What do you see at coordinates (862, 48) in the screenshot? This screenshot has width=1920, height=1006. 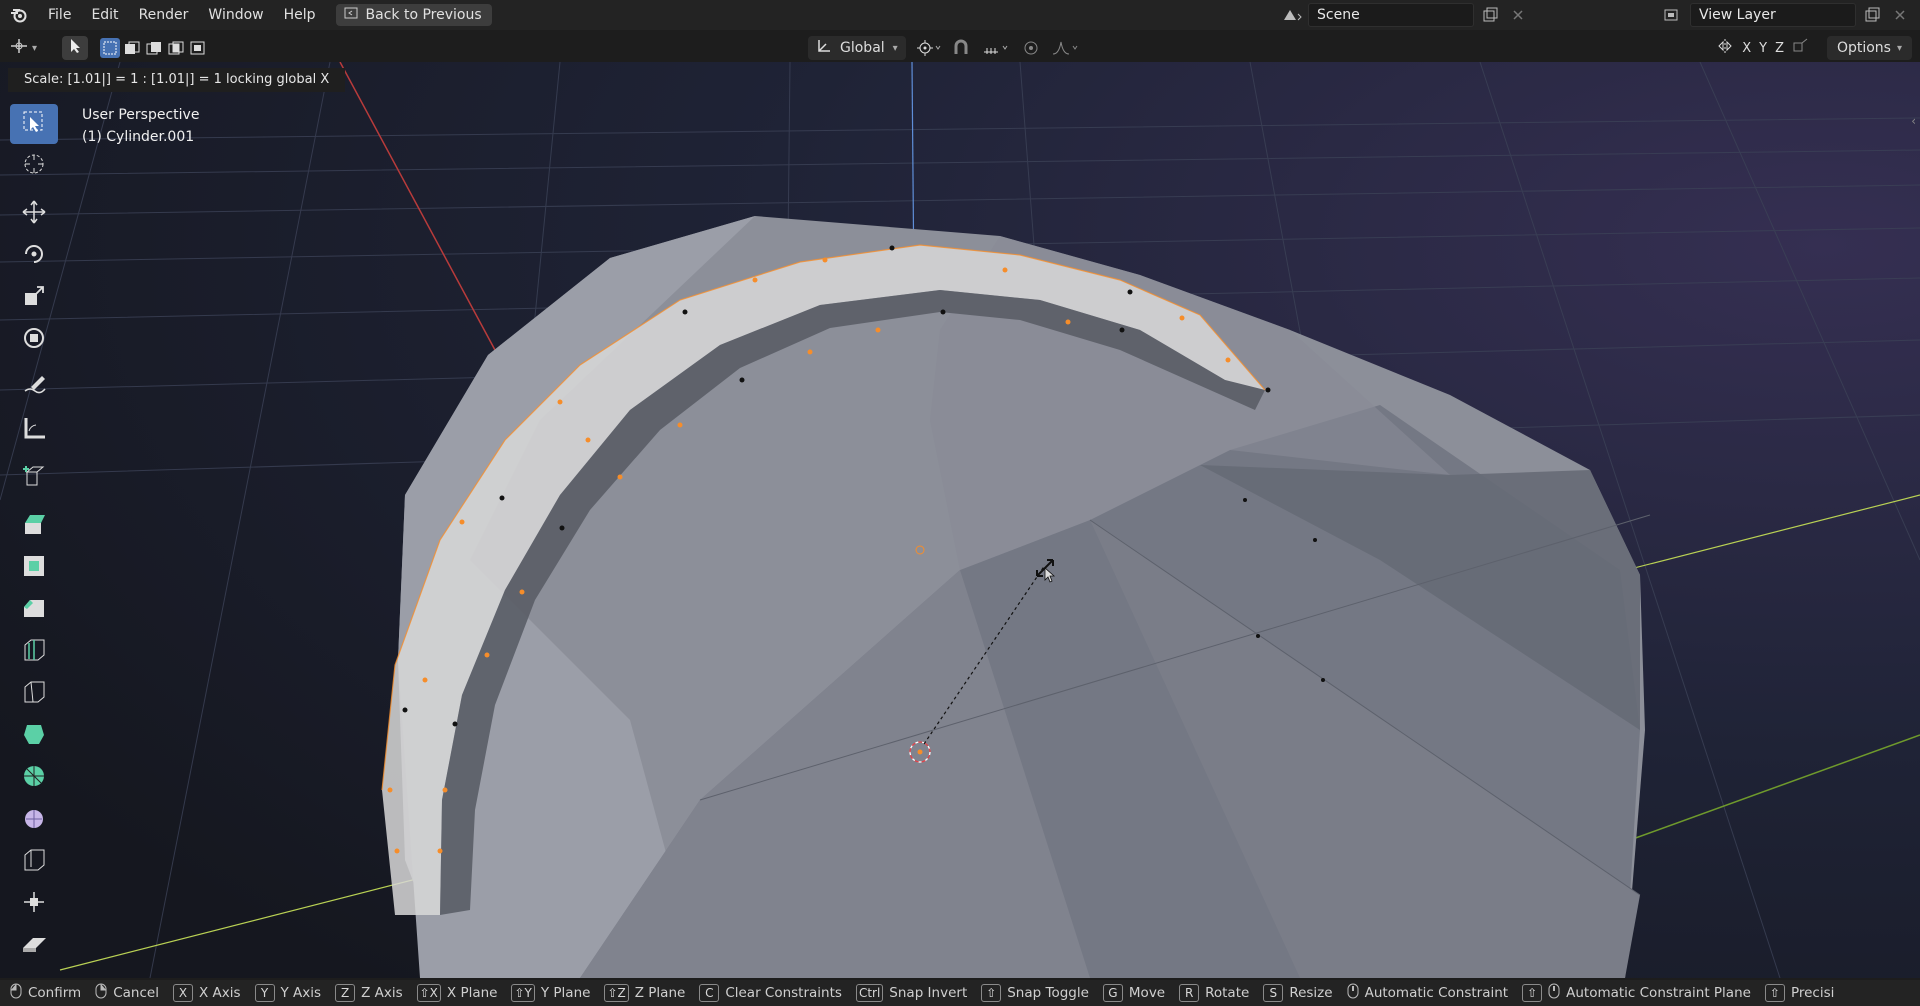 I see `orientation-label: Global` at bounding box center [862, 48].